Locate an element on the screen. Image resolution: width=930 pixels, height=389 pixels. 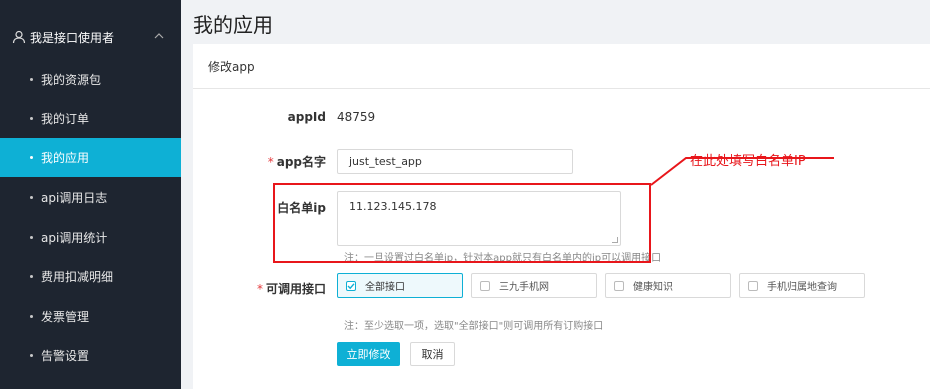
interface-checkbox-label: 三九手机网 is located at coordinates (524, 287).